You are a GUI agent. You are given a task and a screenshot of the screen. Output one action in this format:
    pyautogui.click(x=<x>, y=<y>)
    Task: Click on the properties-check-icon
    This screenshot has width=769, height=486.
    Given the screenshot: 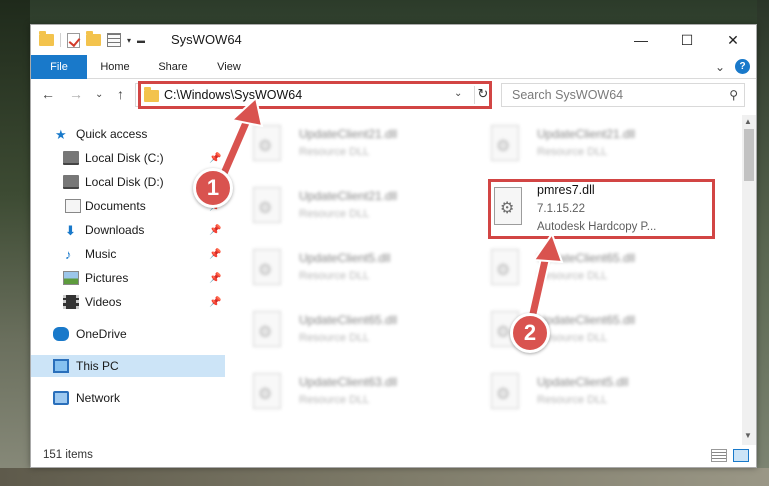 What is the action you would take?
    pyautogui.click(x=73, y=40)
    